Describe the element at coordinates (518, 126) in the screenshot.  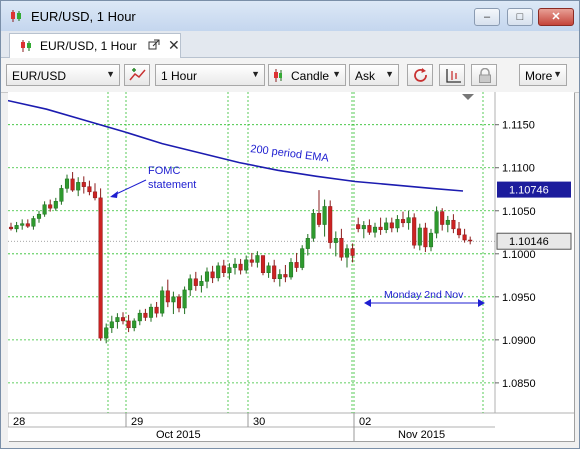
I see `y-tick-label: 1.1150` at that location.